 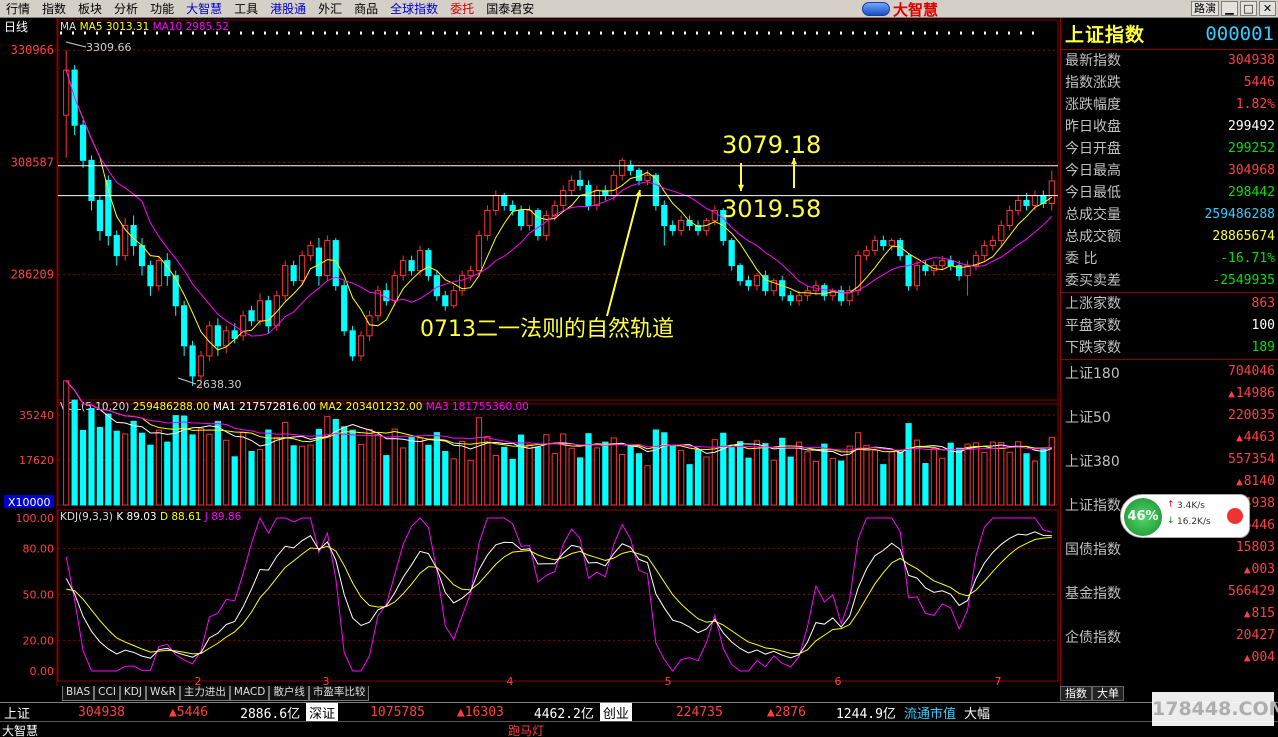 What do you see at coordinates (977, 712) in the screenshot?
I see `status-big: 大幅` at bounding box center [977, 712].